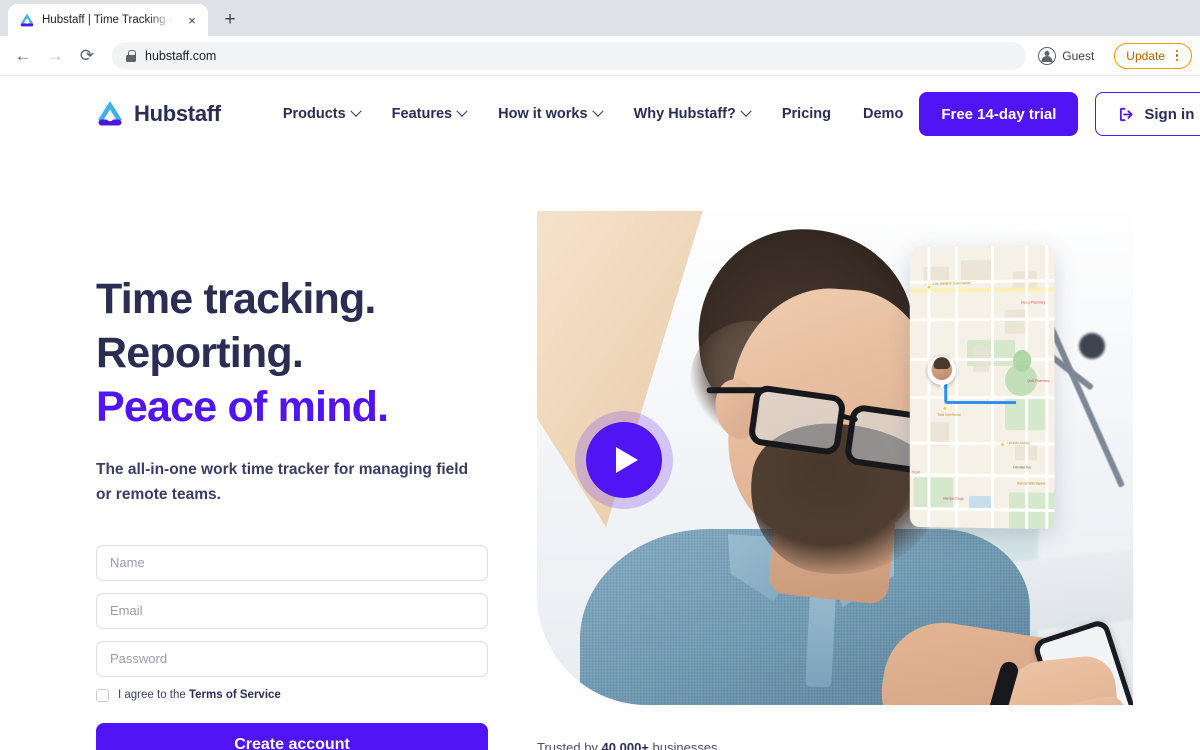 Image resolution: width=1200 pixels, height=750 pixels. I want to click on browser-tab-title: Hubstaff | Time Tracking and P, so click(109, 20).